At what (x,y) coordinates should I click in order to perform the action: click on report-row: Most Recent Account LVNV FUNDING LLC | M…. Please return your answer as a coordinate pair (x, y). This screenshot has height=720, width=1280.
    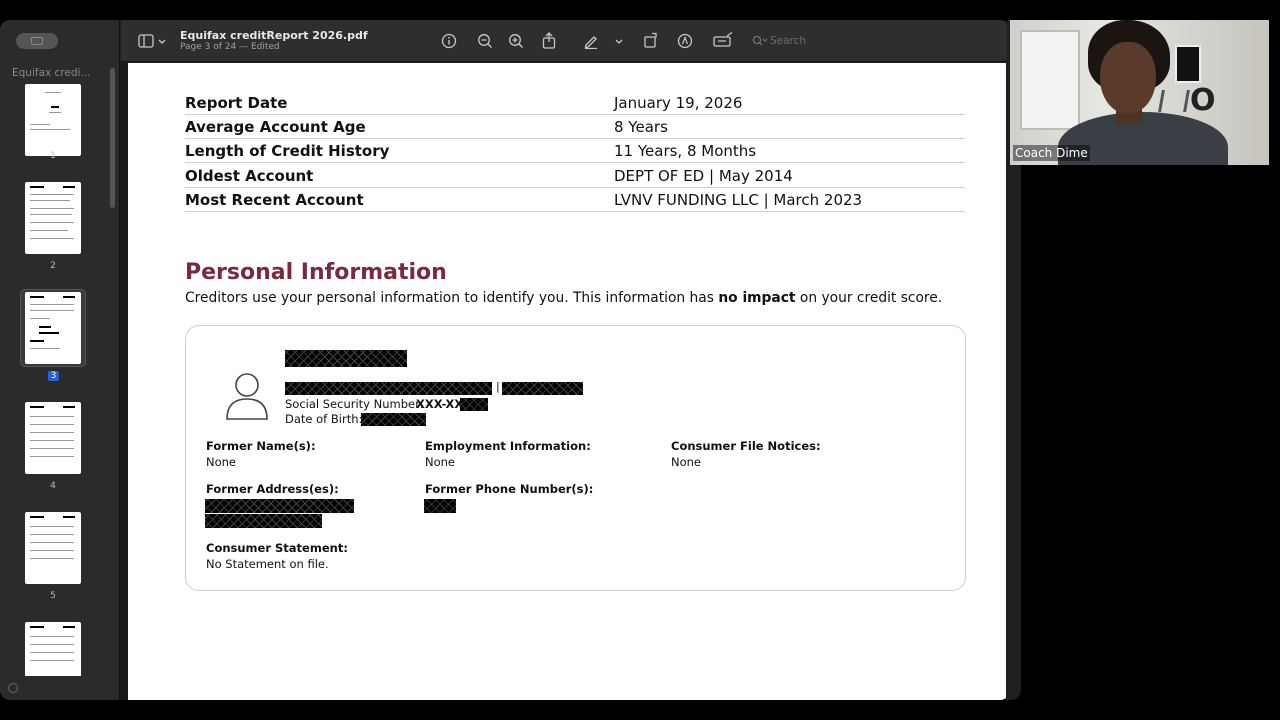
    Looking at the image, I should click on (575, 200).